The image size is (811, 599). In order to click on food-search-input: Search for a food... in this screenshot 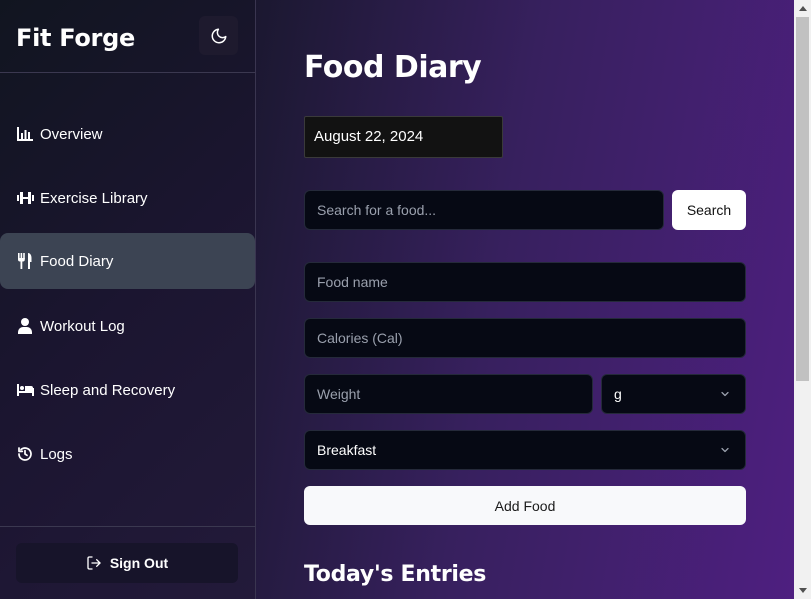, I will do `click(484, 210)`.